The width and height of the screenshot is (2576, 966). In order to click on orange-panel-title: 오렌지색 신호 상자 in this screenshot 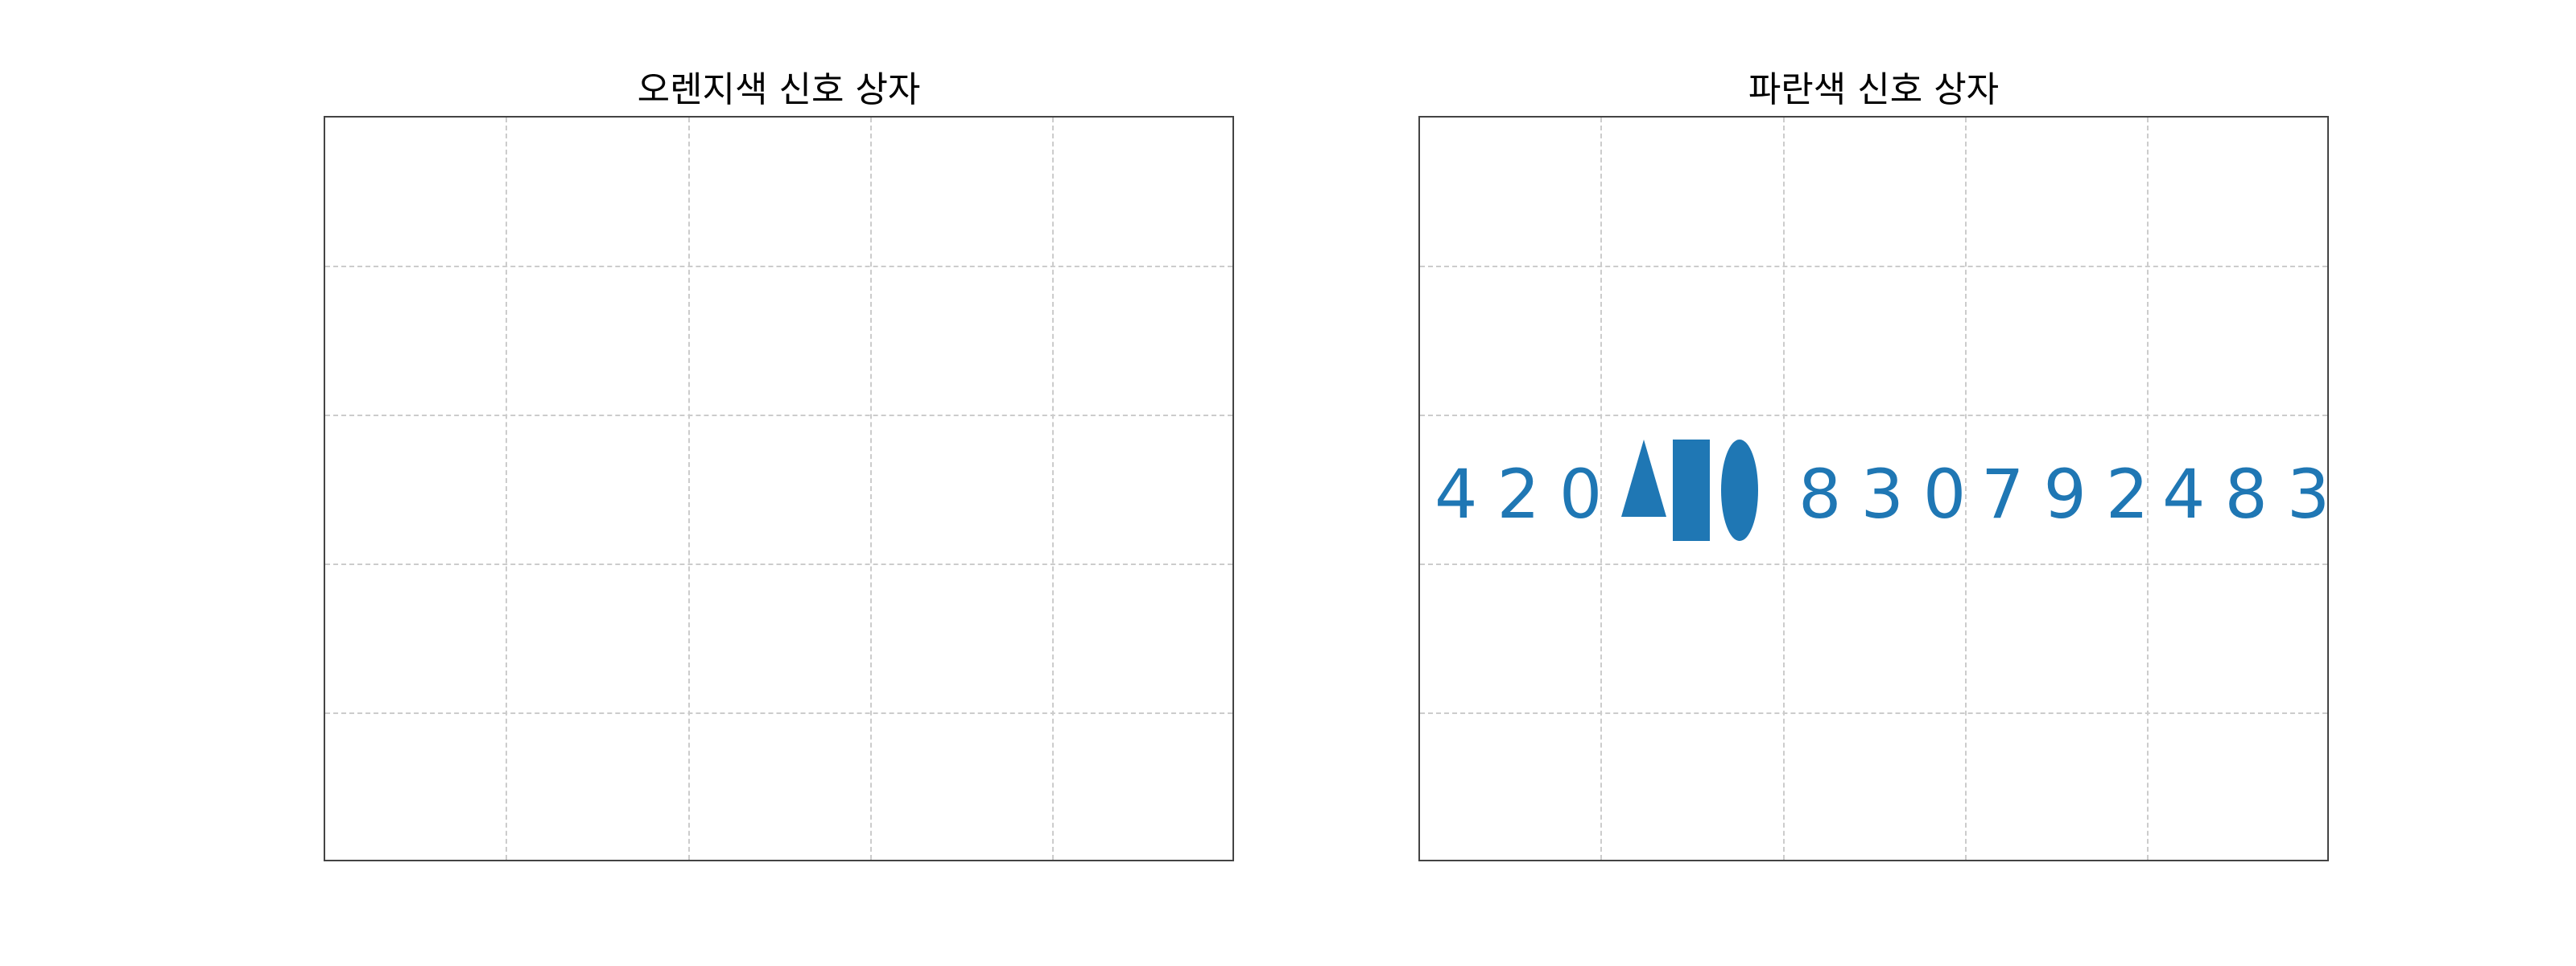, I will do `click(779, 89)`.